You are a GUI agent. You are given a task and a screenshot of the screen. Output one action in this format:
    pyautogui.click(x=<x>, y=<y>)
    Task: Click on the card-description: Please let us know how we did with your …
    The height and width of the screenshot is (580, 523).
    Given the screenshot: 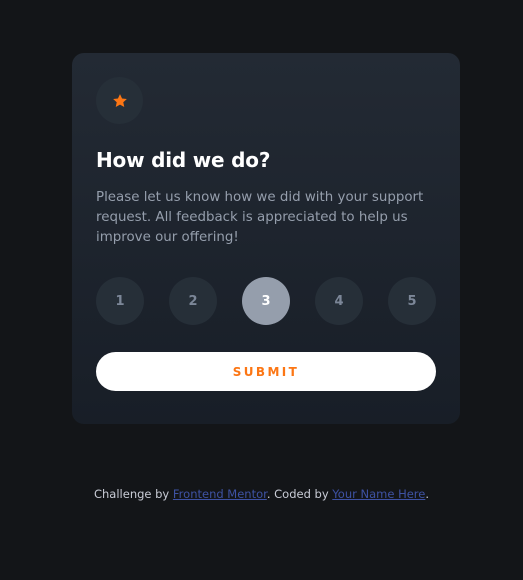 What is the action you would take?
    pyautogui.click(x=260, y=217)
    